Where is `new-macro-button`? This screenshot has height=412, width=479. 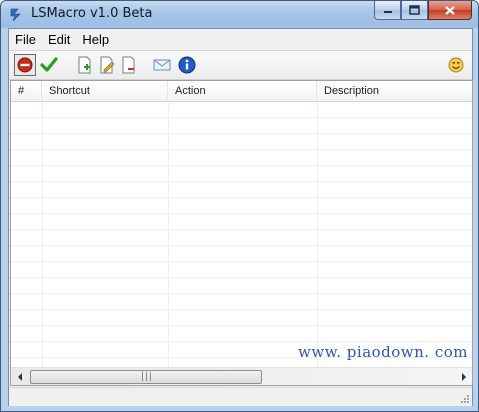 new-macro-button is located at coordinates (85, 65).